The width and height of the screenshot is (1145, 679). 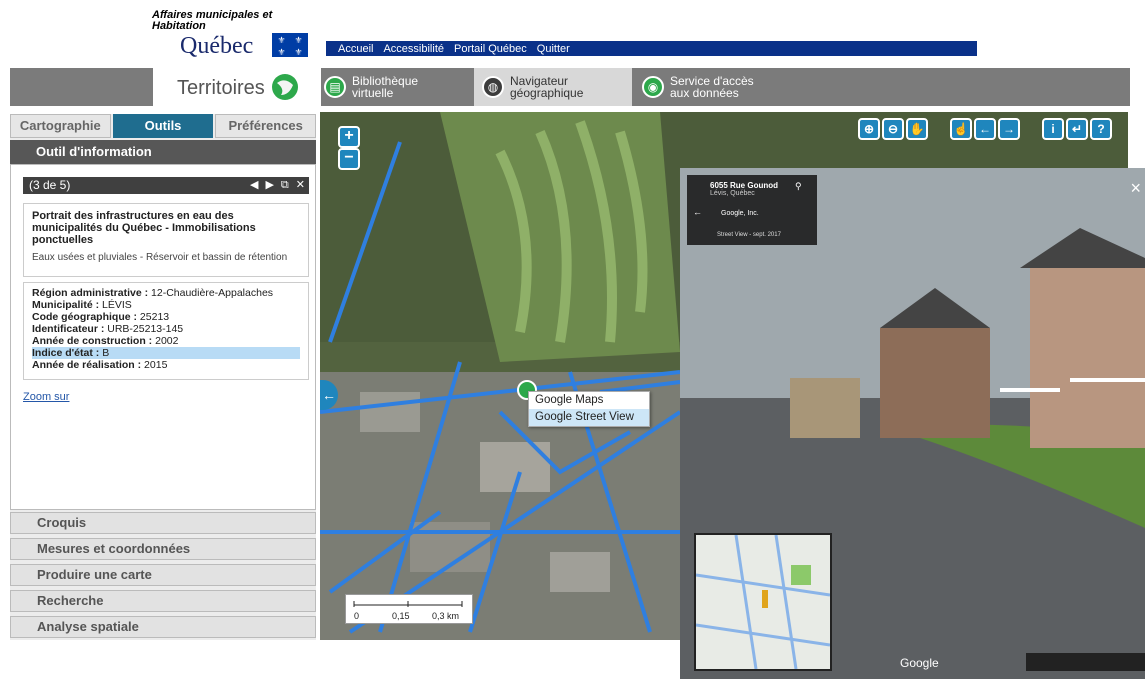 What do you see at coordinates (1053, 129) in the screenshot?
I see `info-icon: i` at bounding box center [1053, 129].